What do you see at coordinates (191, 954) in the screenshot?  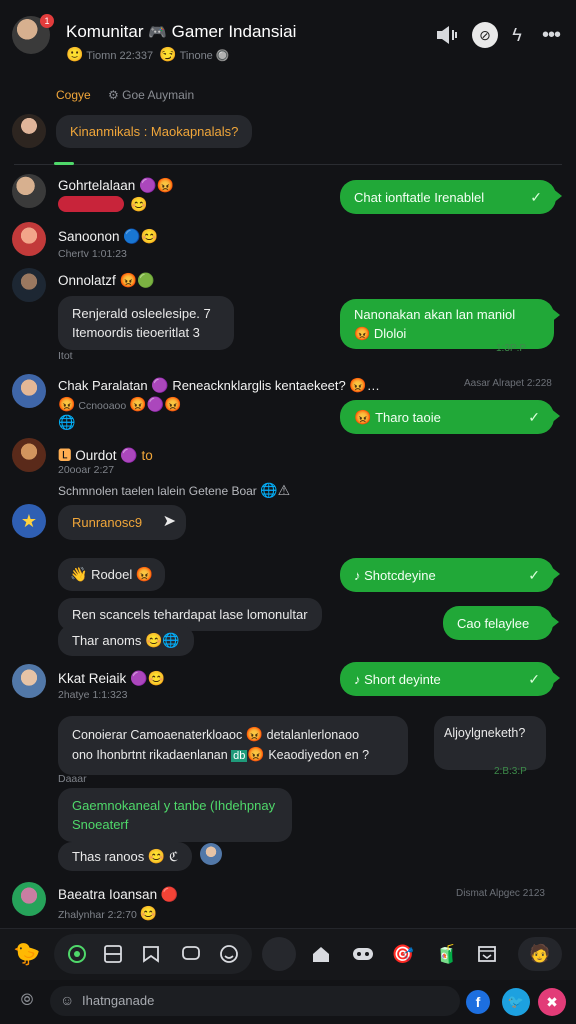 I see `message-icon` at bounding box center [191, 954].